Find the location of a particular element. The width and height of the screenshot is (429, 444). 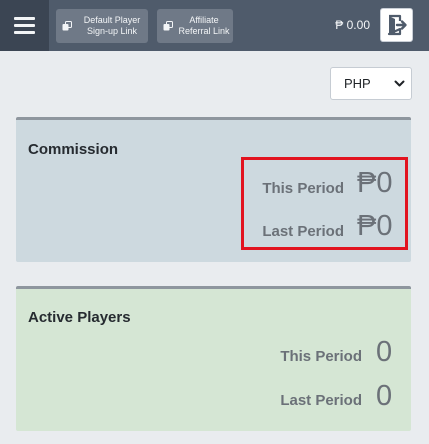

chevron-down-icon is located at coordinates (399, 83).